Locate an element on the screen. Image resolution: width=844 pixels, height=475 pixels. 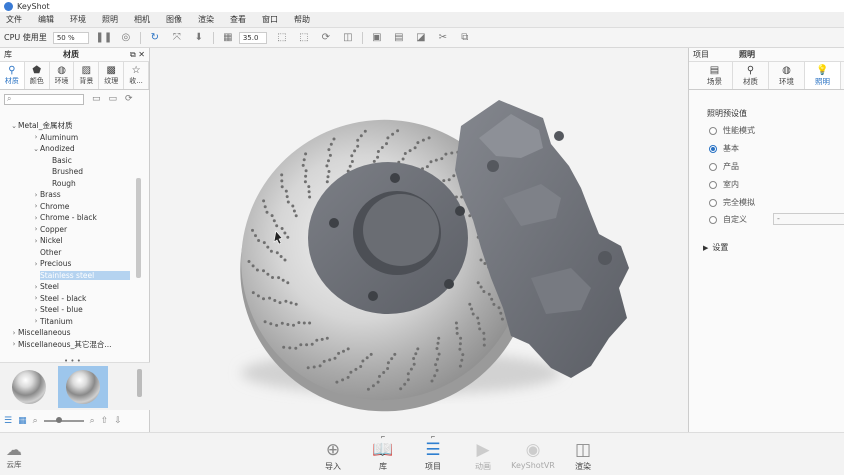
tab-scene: ▤ 场景 is located at coordinates (715, 75).